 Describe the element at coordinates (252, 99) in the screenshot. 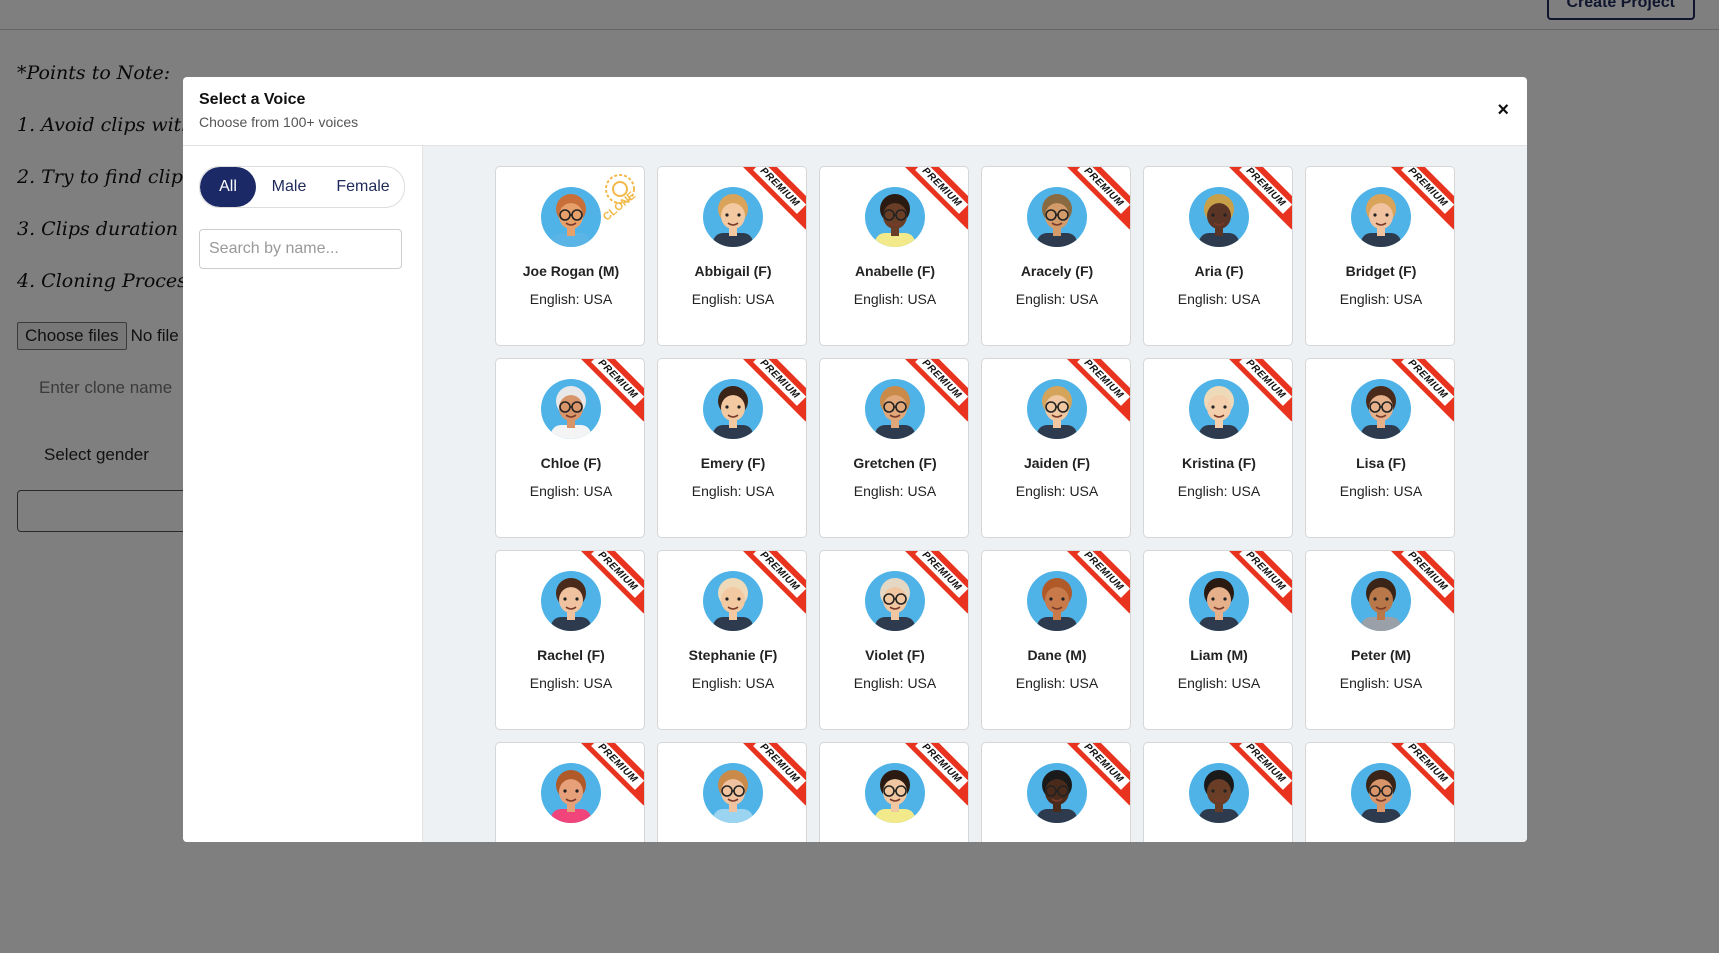

I see `modal-title: Select a Voice` at that location.